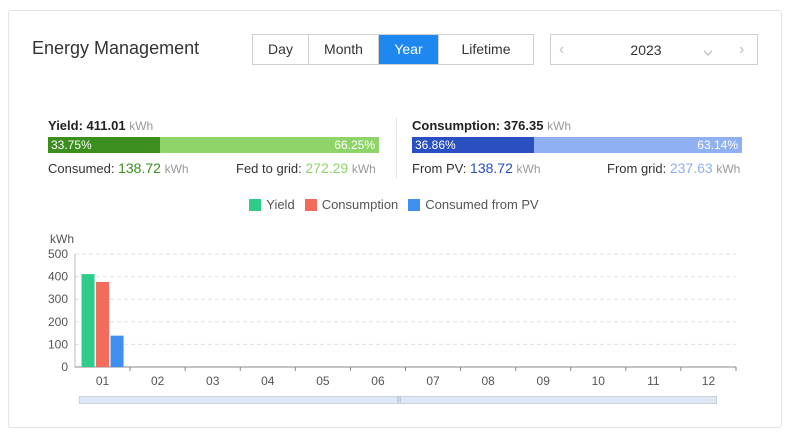  Describe the element at coordinates (709, 381) in the screenshot. I see `x-tick-label-12: 12` at that location.